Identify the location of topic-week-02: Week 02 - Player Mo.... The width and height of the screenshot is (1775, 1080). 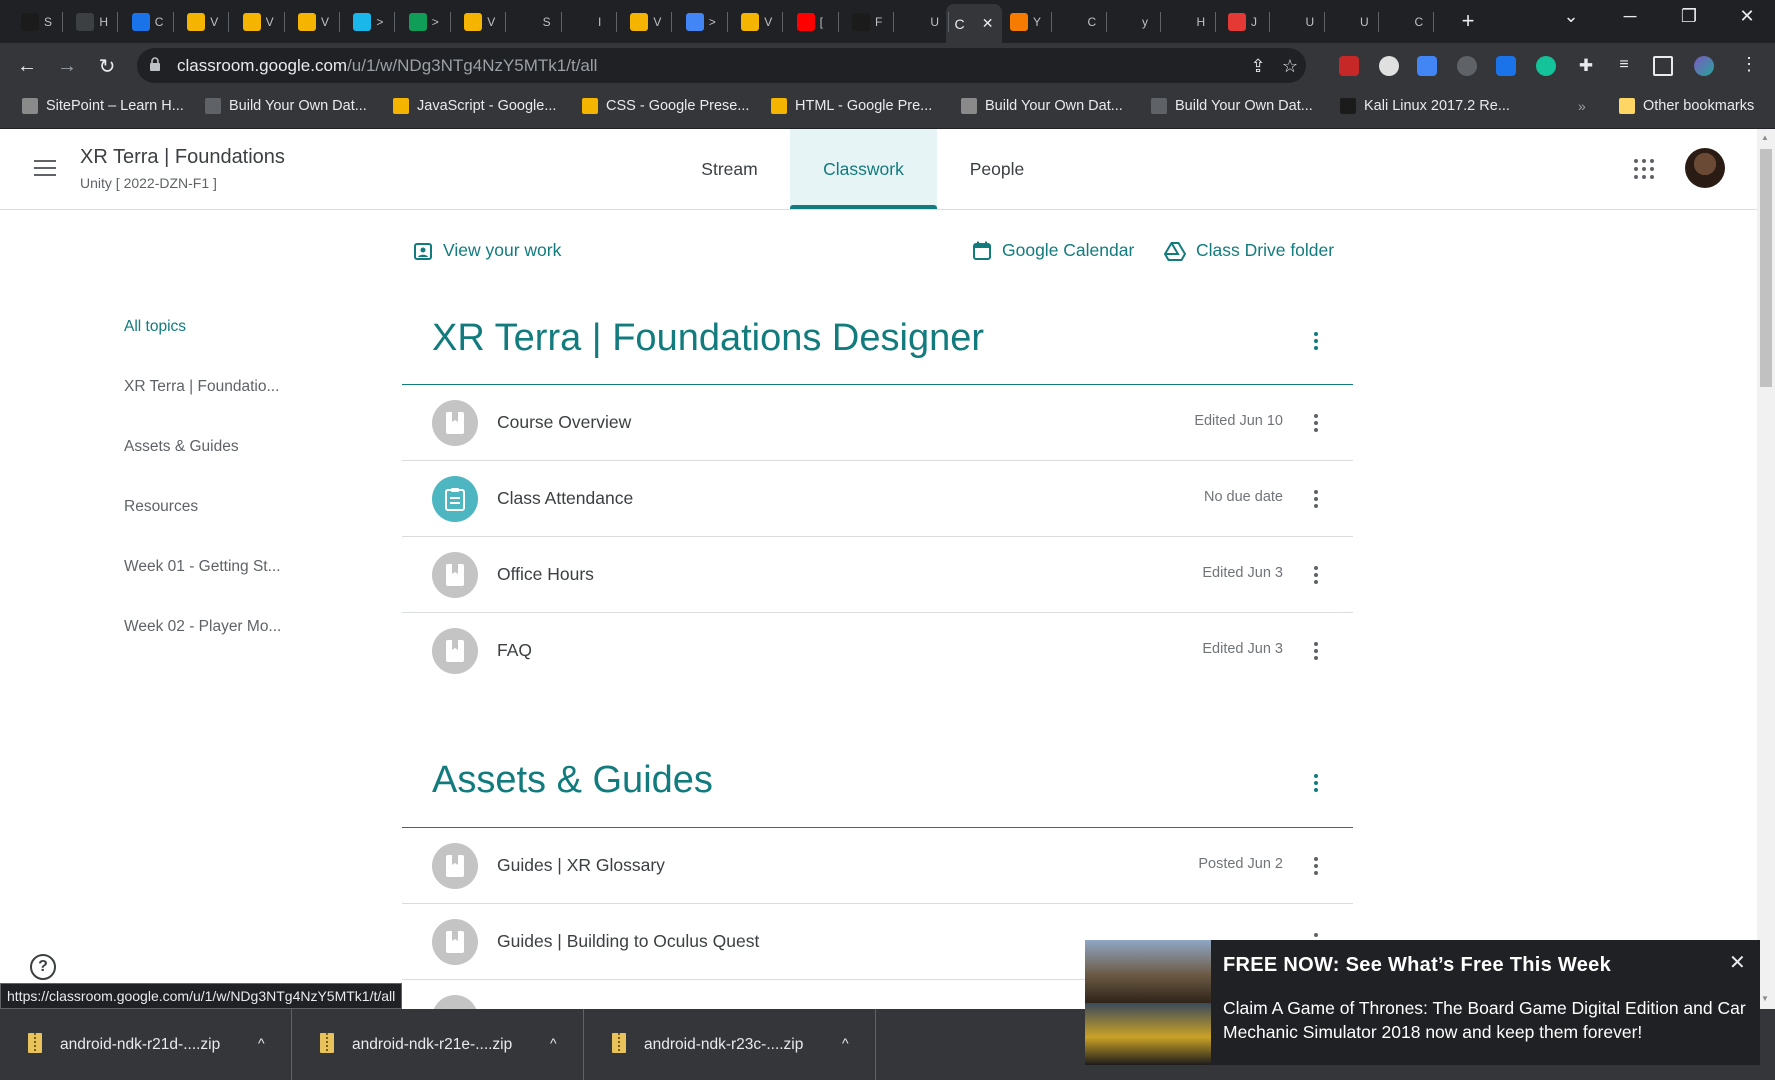
(202, 627).